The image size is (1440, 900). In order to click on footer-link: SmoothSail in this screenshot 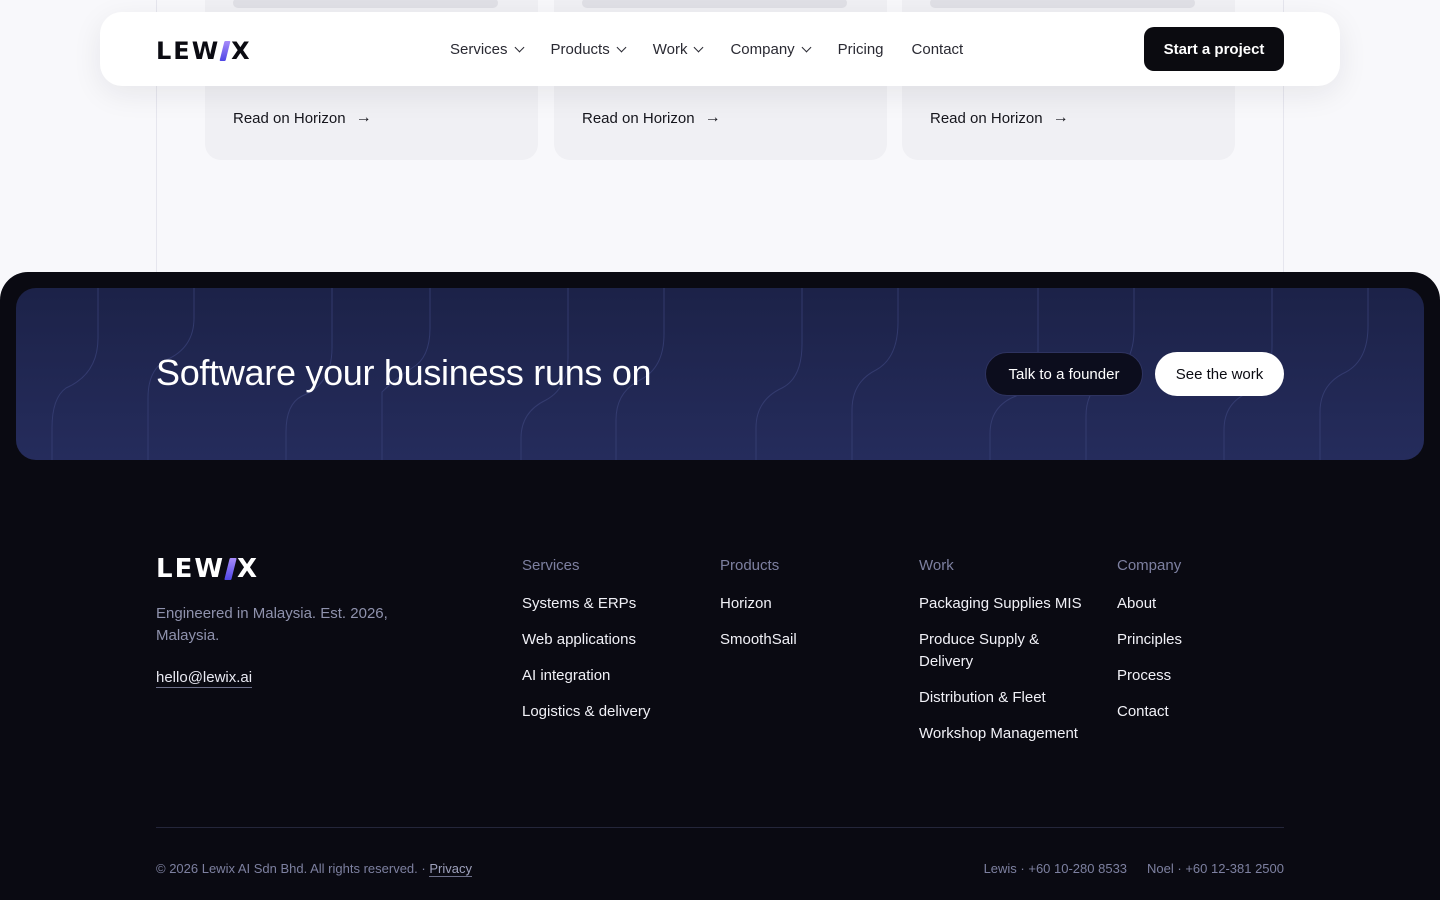, I will do `click(805, 640)`.